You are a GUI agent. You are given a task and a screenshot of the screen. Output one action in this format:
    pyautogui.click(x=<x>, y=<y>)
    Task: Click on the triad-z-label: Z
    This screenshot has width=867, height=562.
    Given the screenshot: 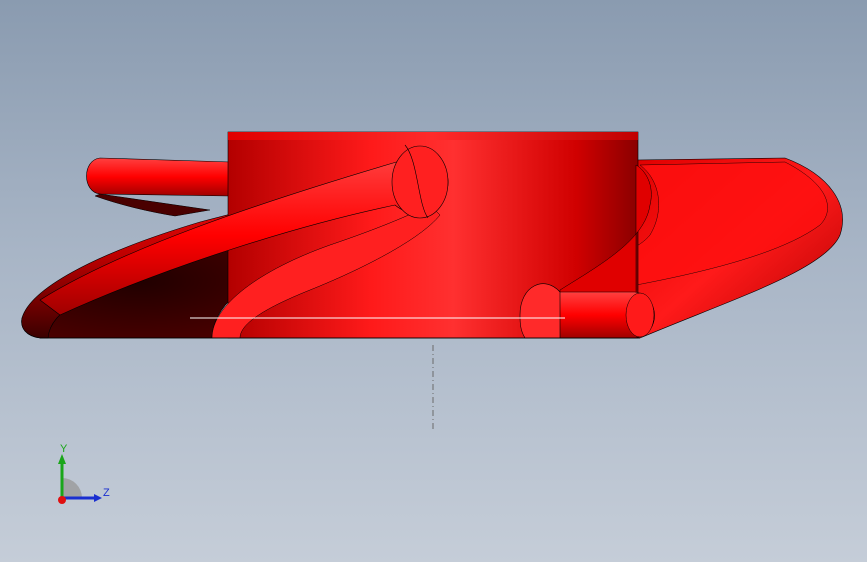 What is the action you would take?
    pyautogui.click(x=106, y=493)
    